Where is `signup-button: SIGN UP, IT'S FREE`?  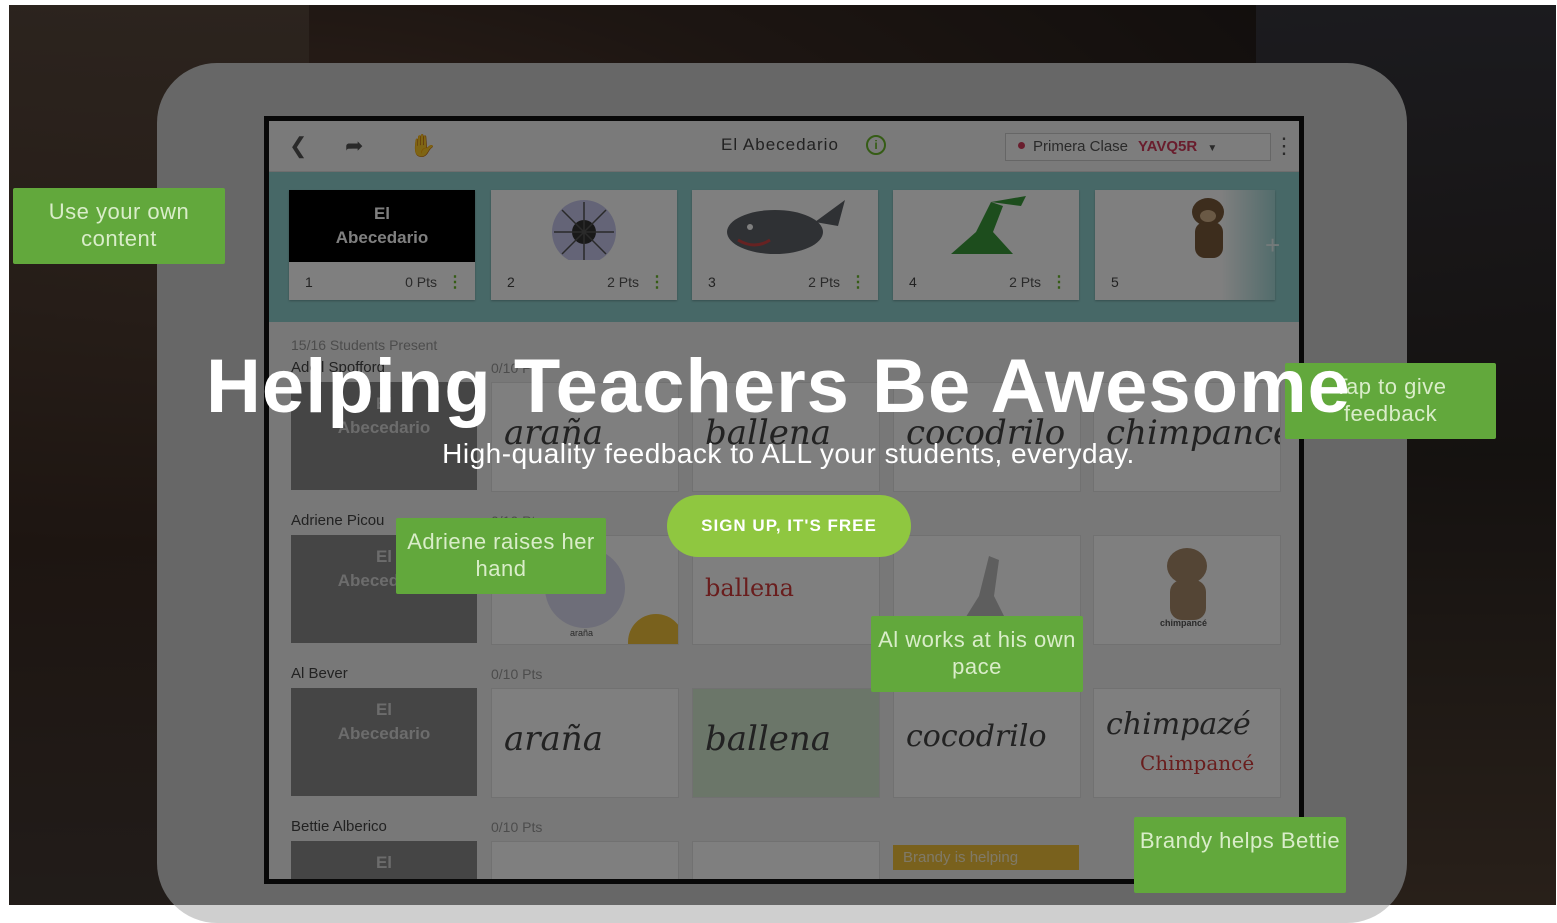
signup-button: SIGN UP, IT'S FREE is located at coordinates (789, 526).